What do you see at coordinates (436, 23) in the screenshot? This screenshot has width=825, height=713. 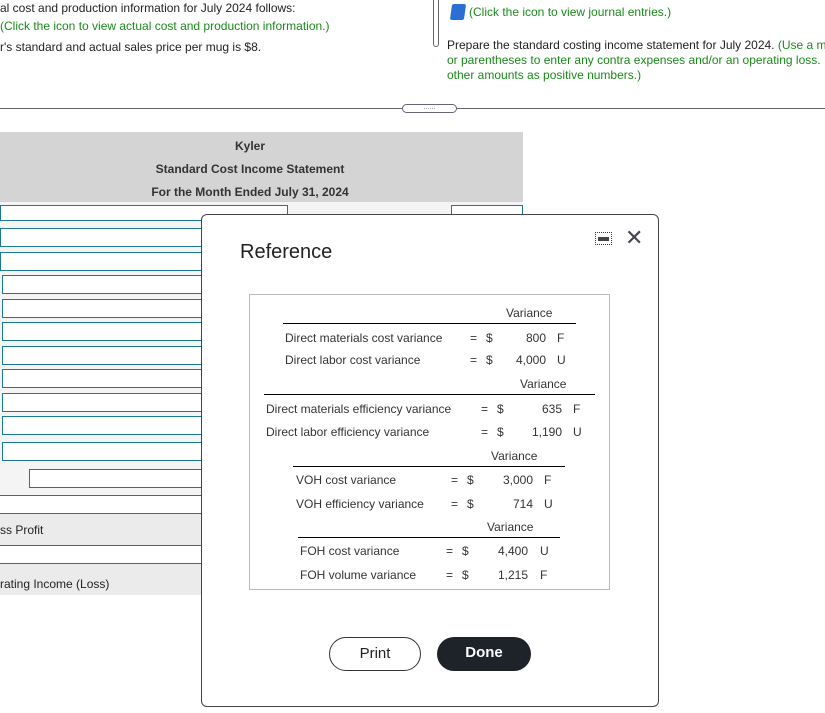 I see `vertical-splitter` at bounding box center [436, 23].